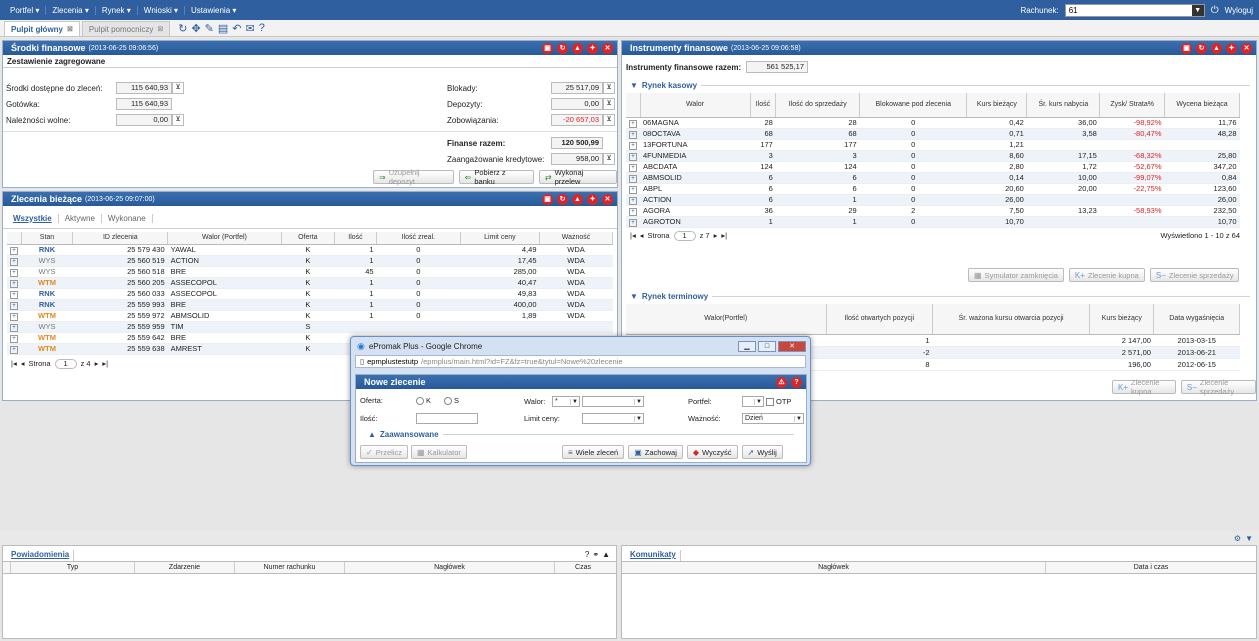 The height and width of the screenshot is (641, 1259). Describe the element at coordinates (767, 346) in the screenshot. I see `maximize-window-icon: □` at that location.